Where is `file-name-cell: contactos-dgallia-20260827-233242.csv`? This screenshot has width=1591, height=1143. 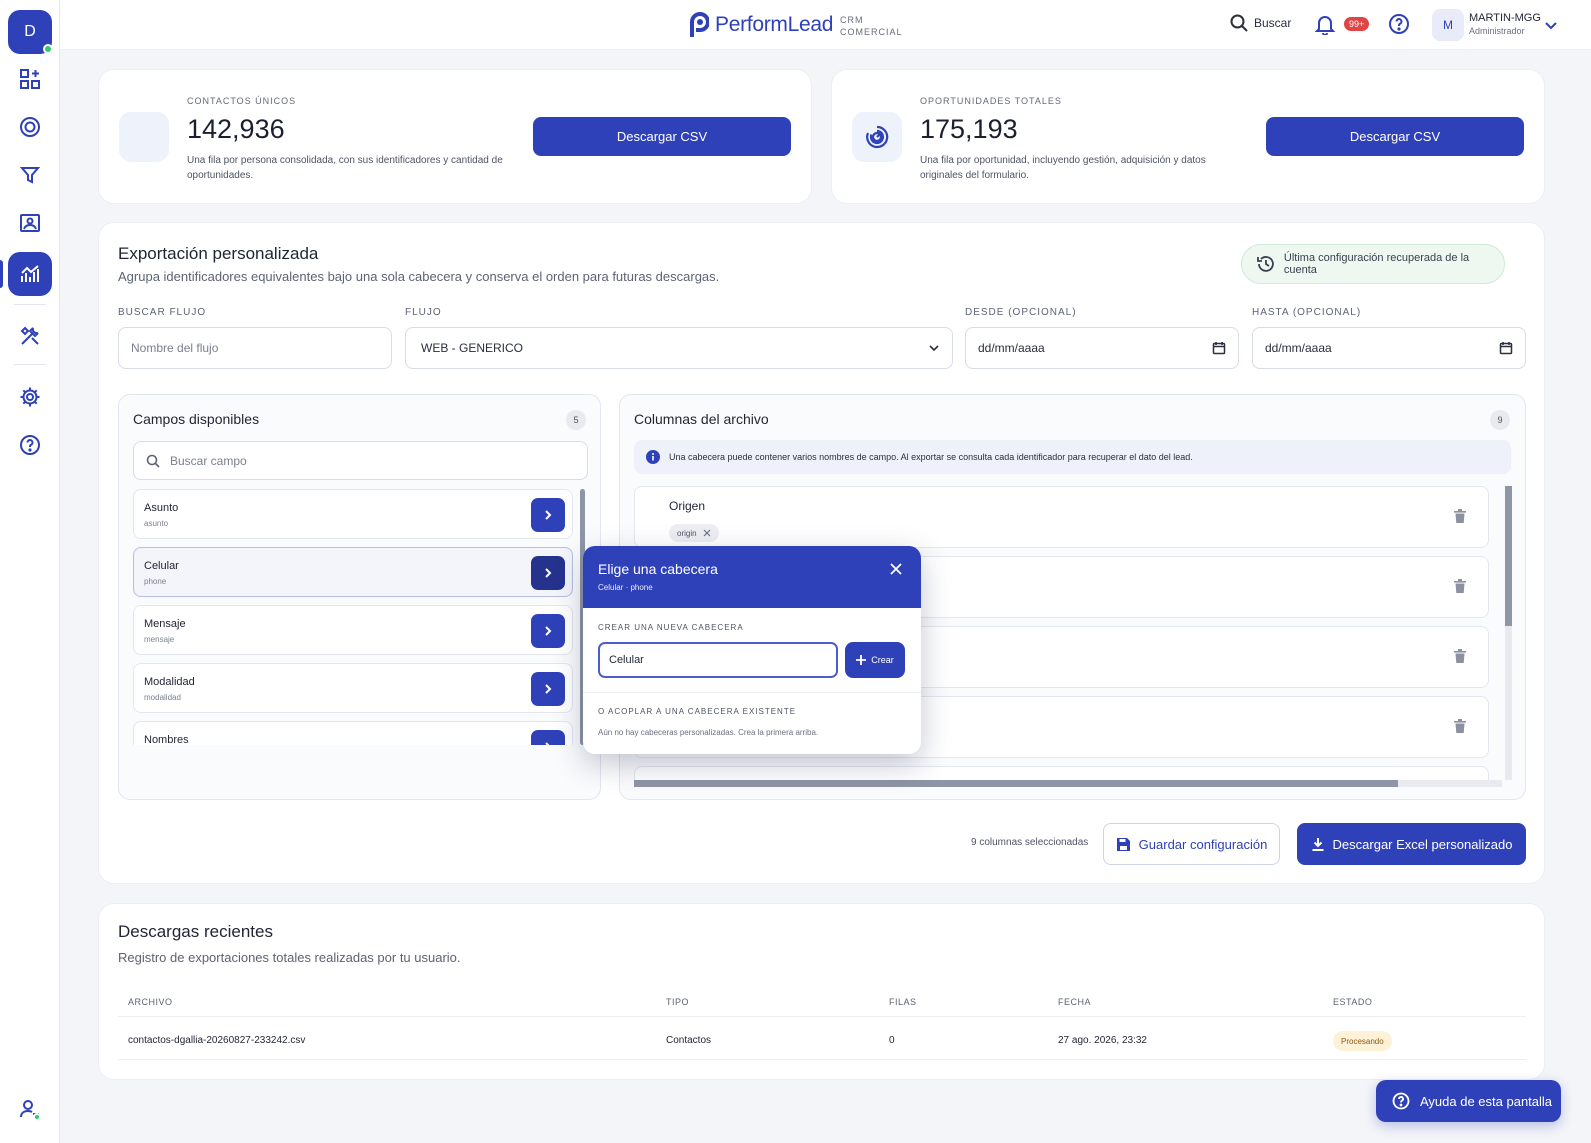 file-name-cell: contactos-dgallia-20260827-233242.csv is located at coordinates (216, 1040).